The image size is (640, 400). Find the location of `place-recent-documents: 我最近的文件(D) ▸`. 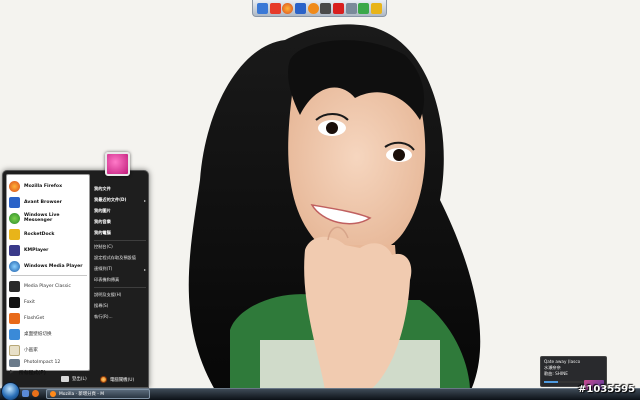

place-recent-documents: 我最近的文件(D) ▸ is located at coordinates (120, 200).